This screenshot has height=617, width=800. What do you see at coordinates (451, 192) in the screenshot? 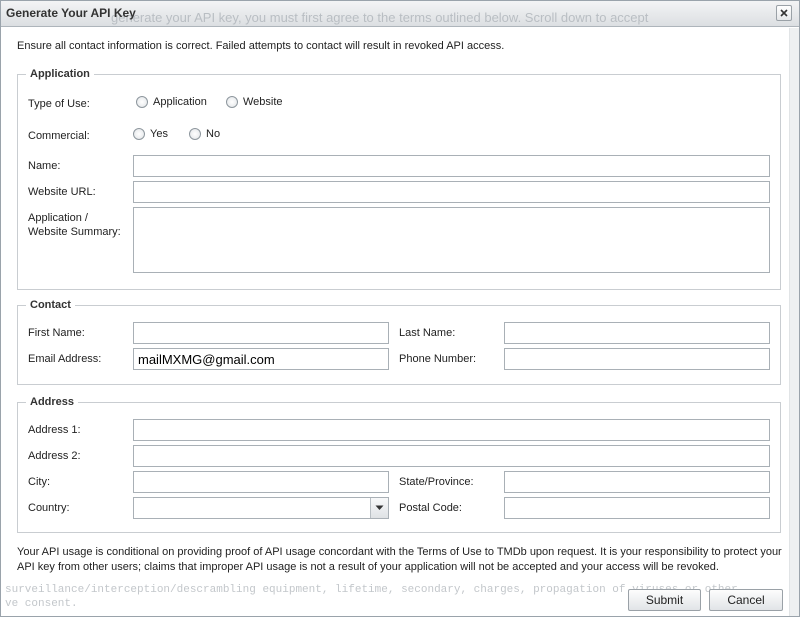
I see `website-url-input` at bounding box center [451, 192].